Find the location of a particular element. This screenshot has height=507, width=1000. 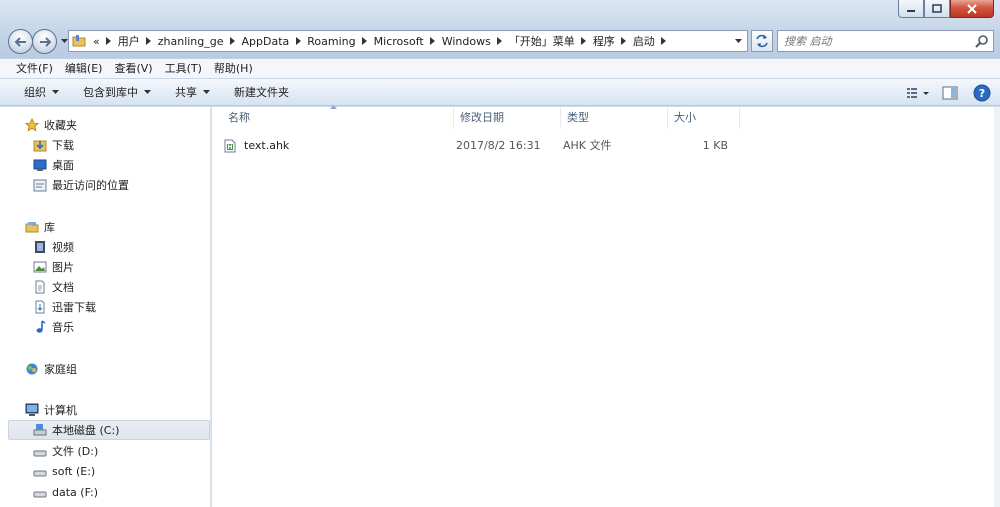

help-button: ? is located at coordinates (982, 93).